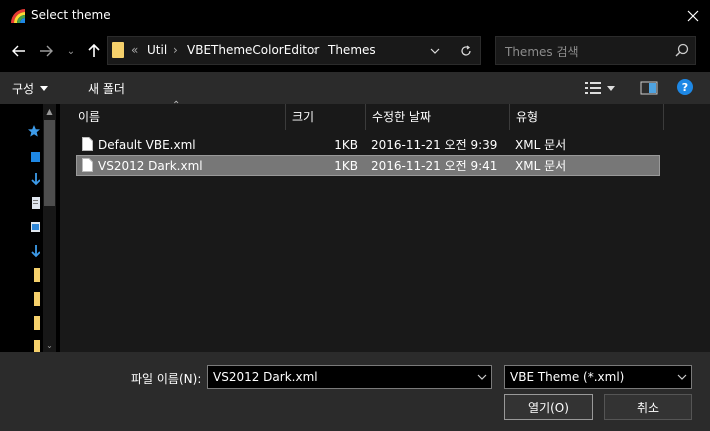 The image size is (710, 431). What do you see at coordinates (134, 50) in the screenshot?
I see `breadcrumb-overflow: «` at bounding box center [134, 50].